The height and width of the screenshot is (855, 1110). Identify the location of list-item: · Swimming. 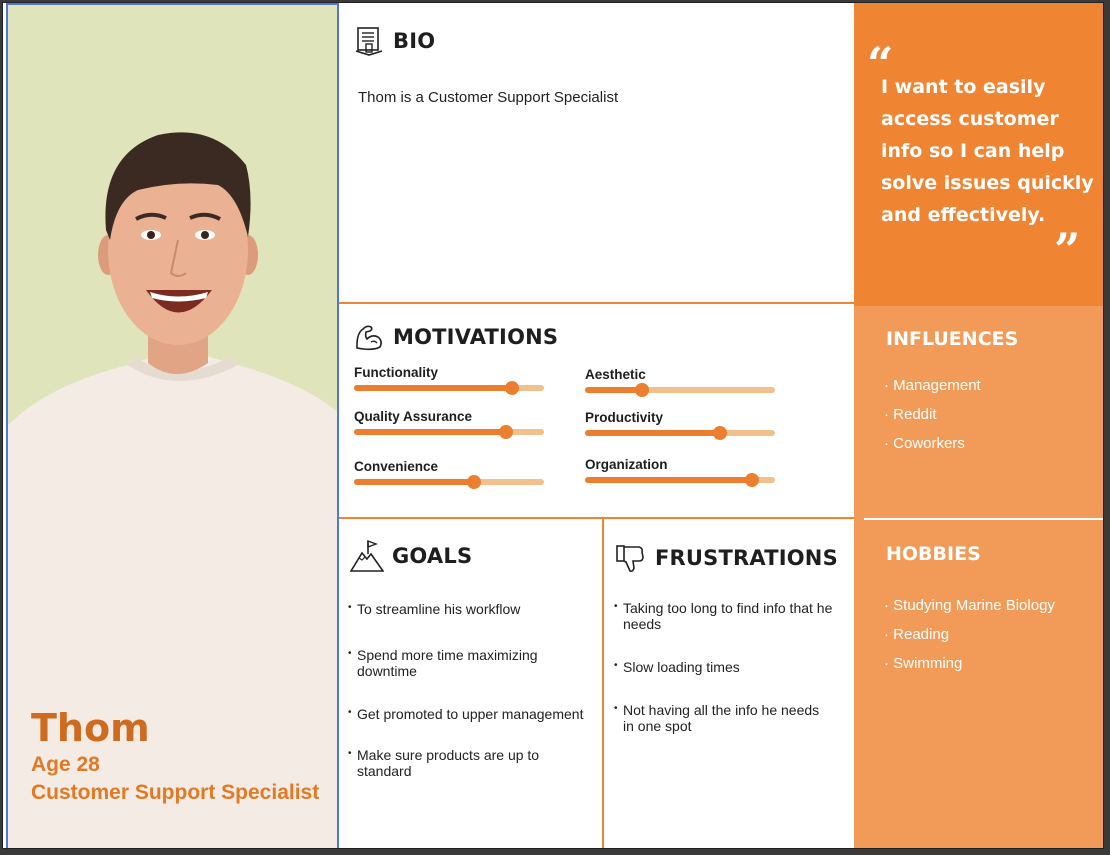
(923, 663).